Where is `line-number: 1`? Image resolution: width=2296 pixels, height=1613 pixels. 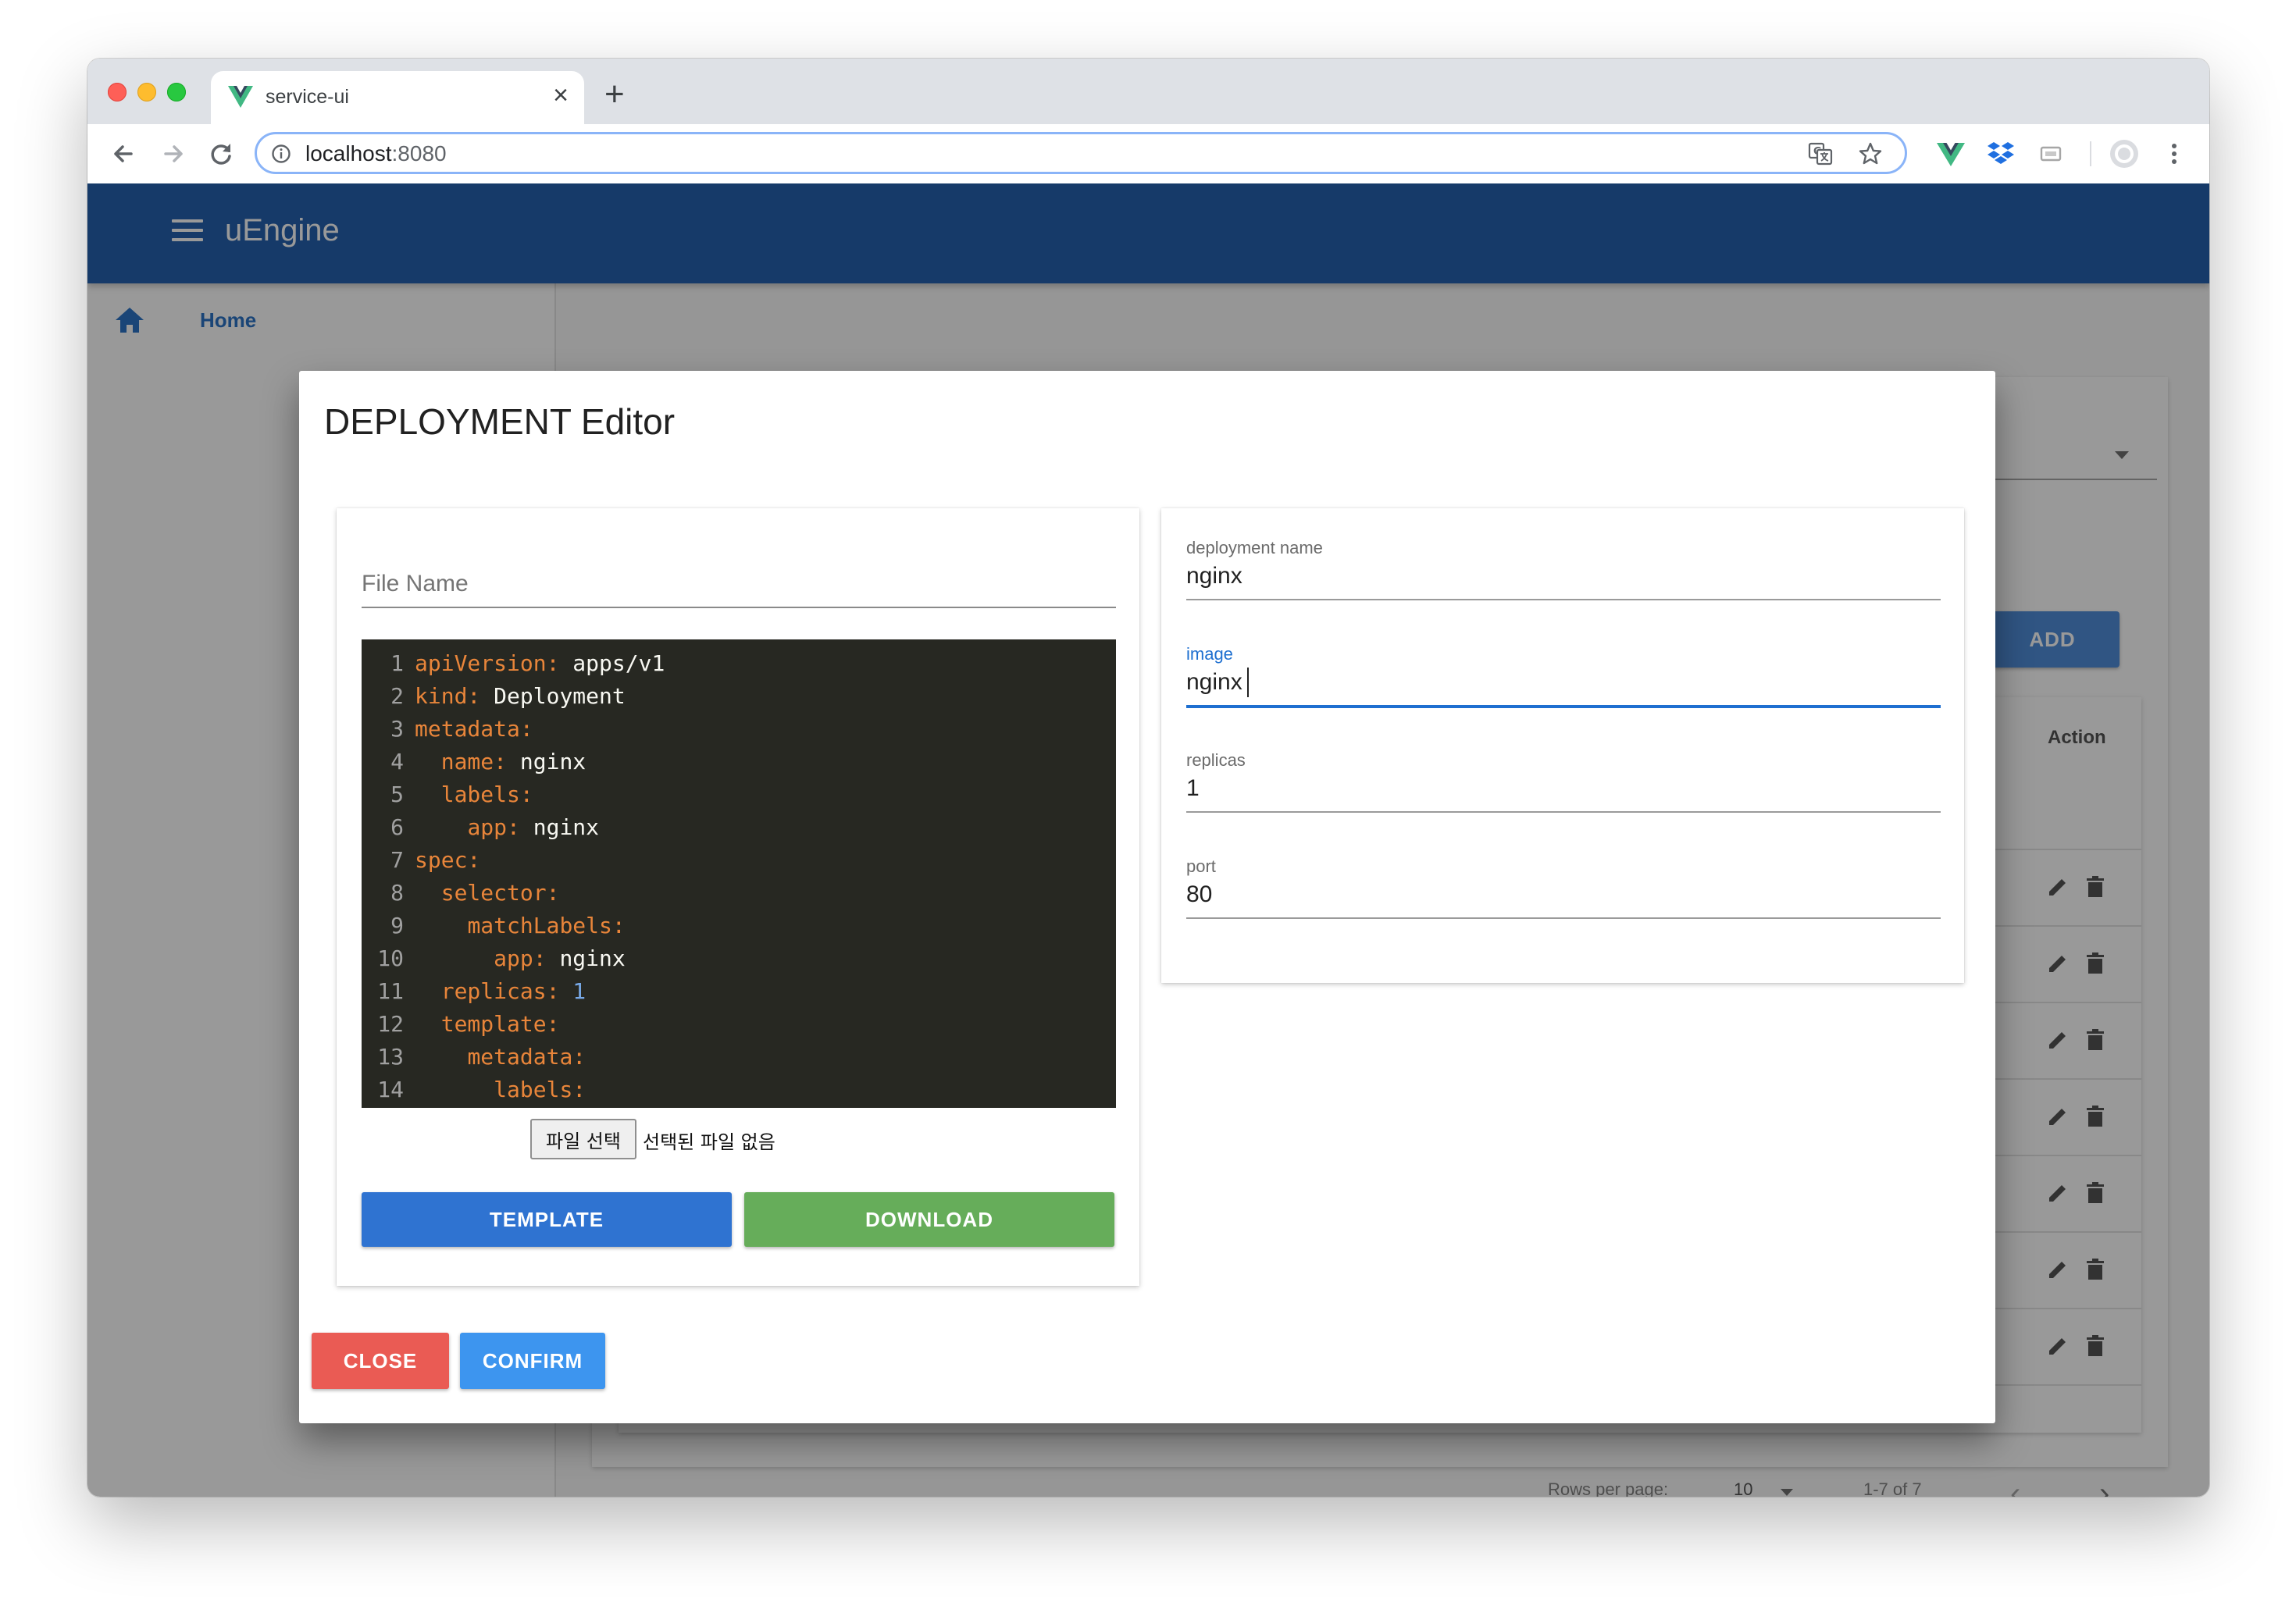
line-number: 1 is located at coordinates (397, 663).